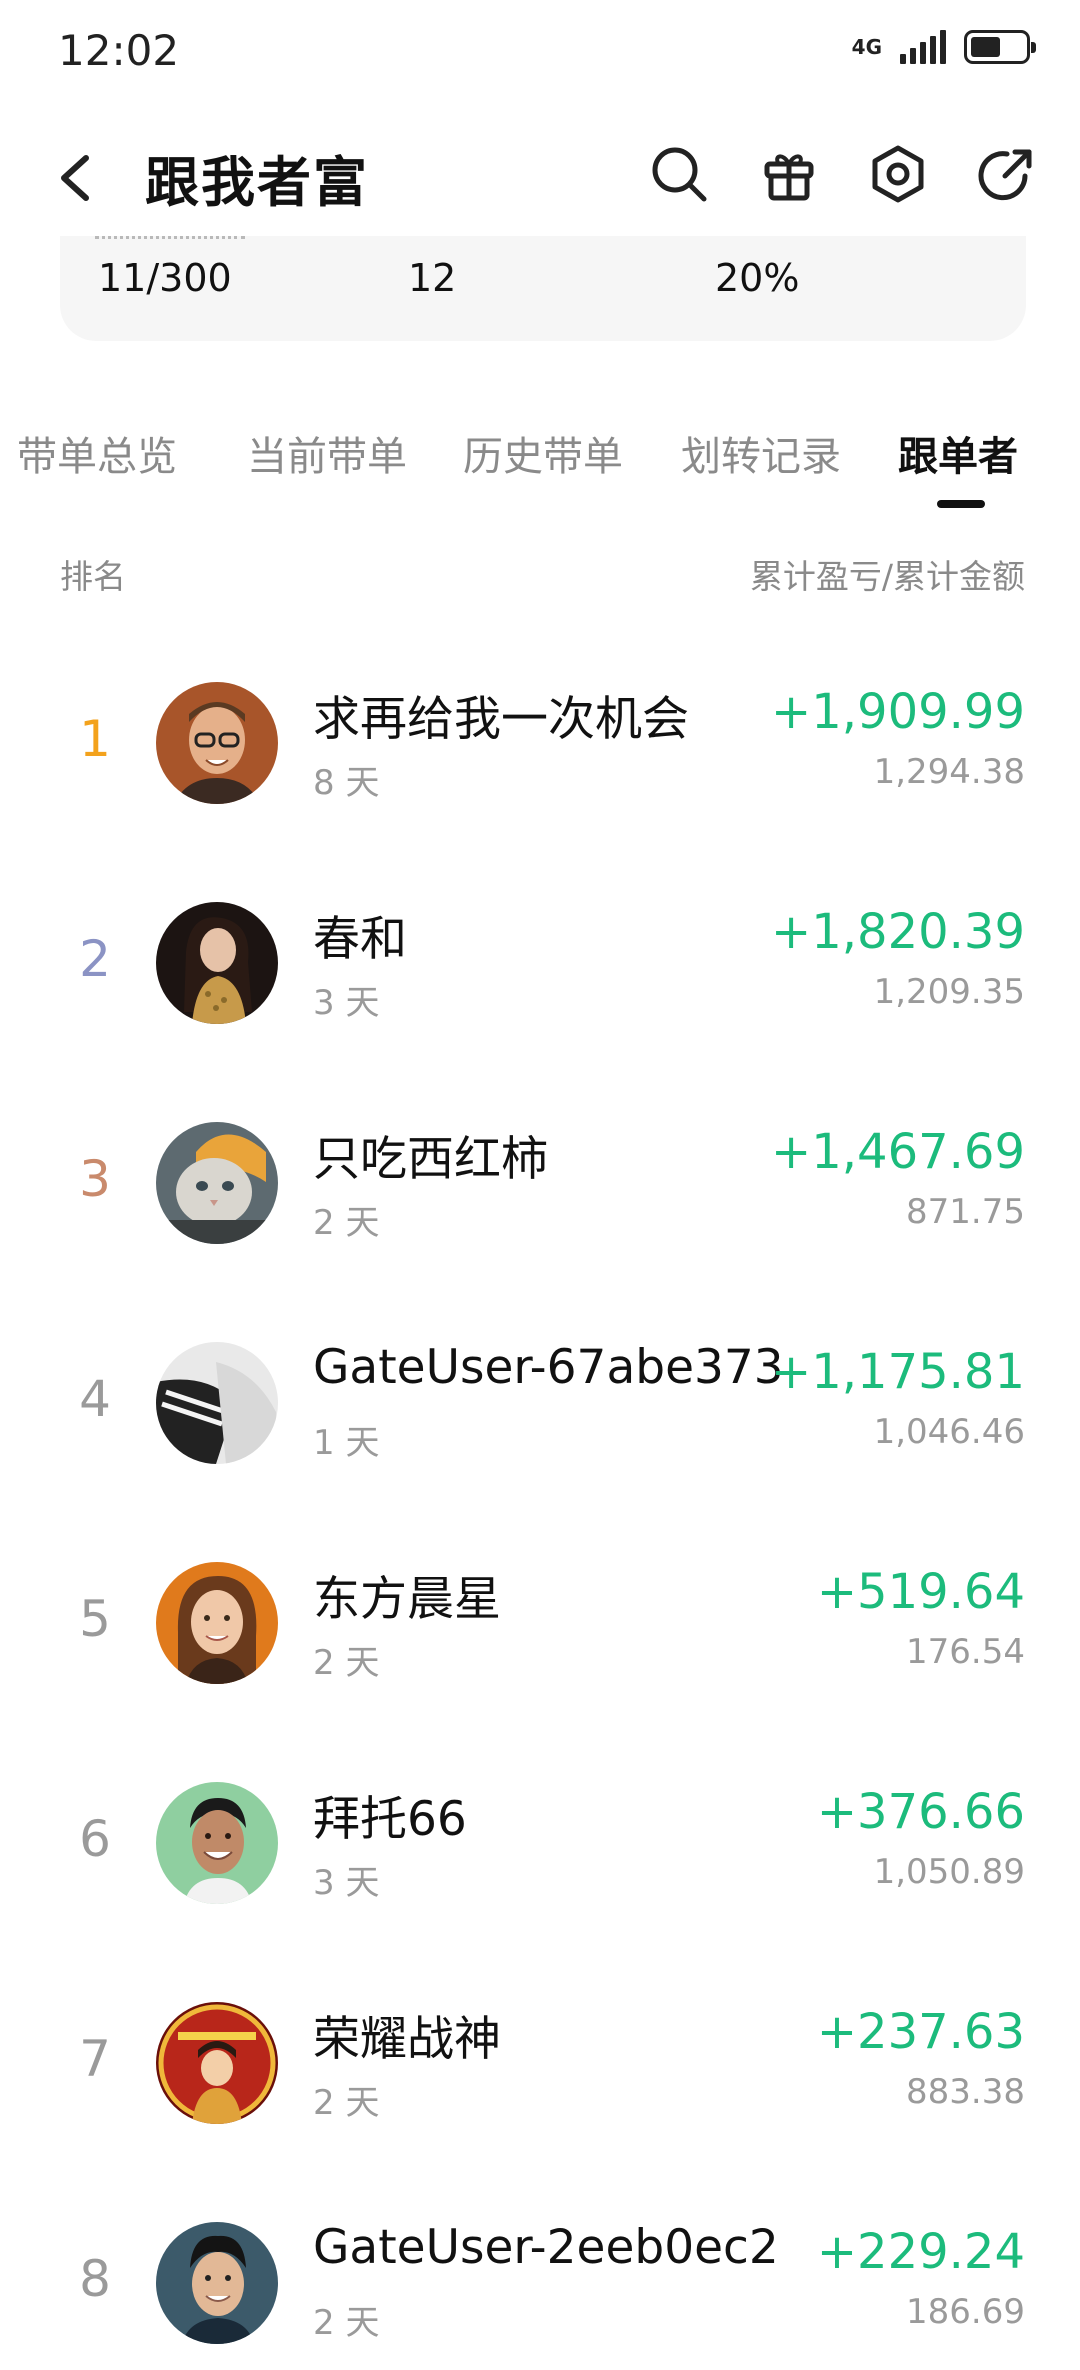 Image resolution: width=1080 pixels, height=2370 pixels. I want to click on share-icon, so click(1007, 174).